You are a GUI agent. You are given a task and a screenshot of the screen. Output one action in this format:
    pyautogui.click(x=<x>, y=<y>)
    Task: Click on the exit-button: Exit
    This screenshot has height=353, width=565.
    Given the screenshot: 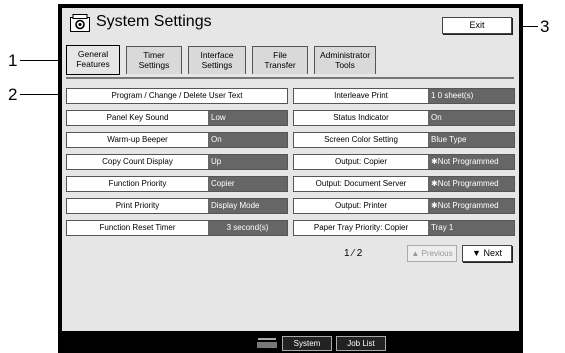 What is the action you would take?
    pyautogui.click(x=477, y=25)
    